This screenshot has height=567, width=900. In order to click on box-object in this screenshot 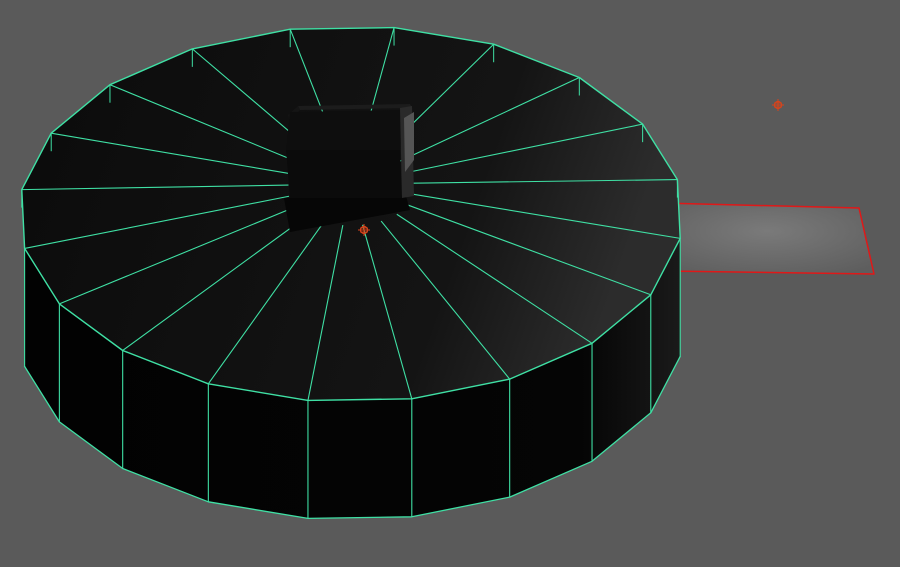, I will do `click(349, 168)`.